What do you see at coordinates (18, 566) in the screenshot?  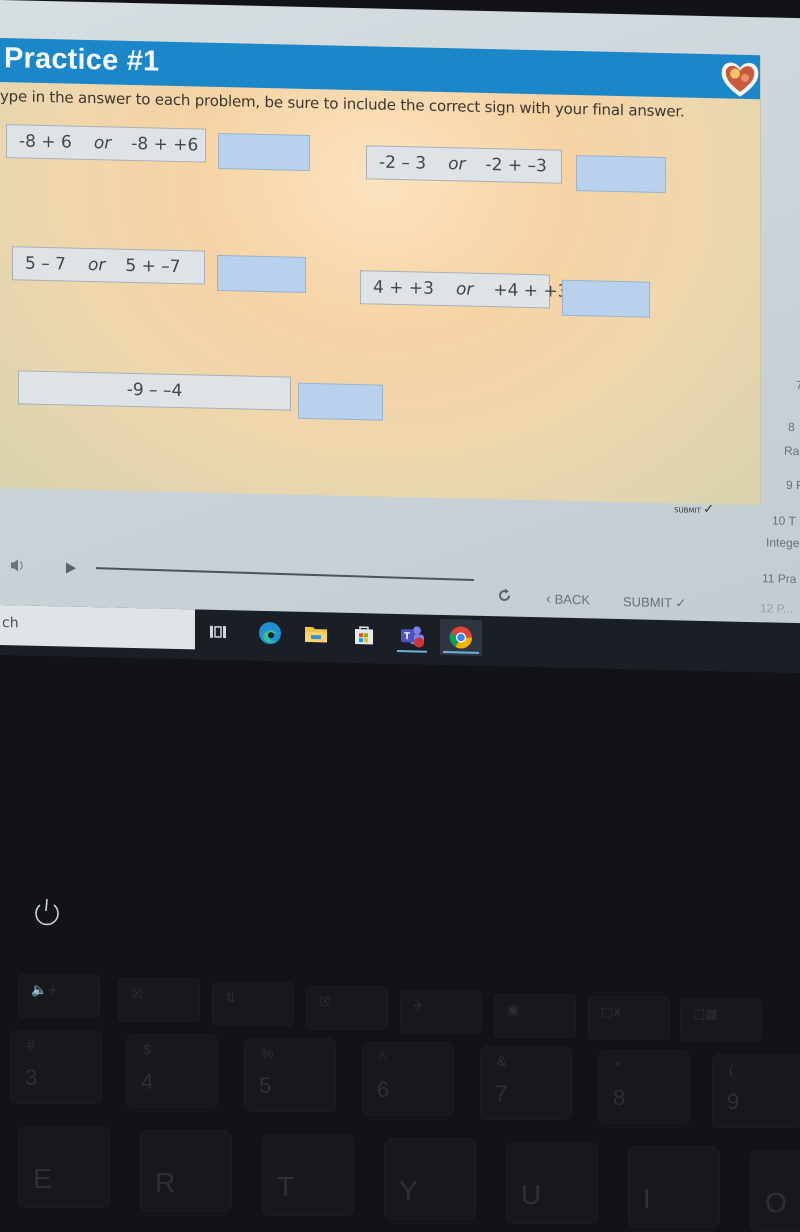 I see `volume-icon` at bounding box center [18, 566].